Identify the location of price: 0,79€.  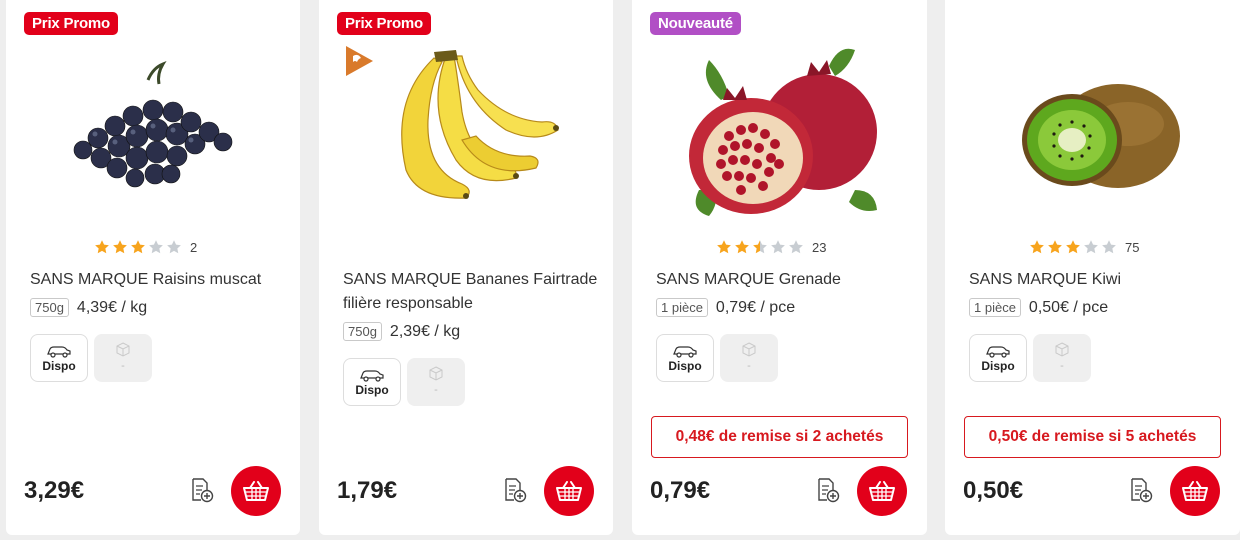
(680, 490).